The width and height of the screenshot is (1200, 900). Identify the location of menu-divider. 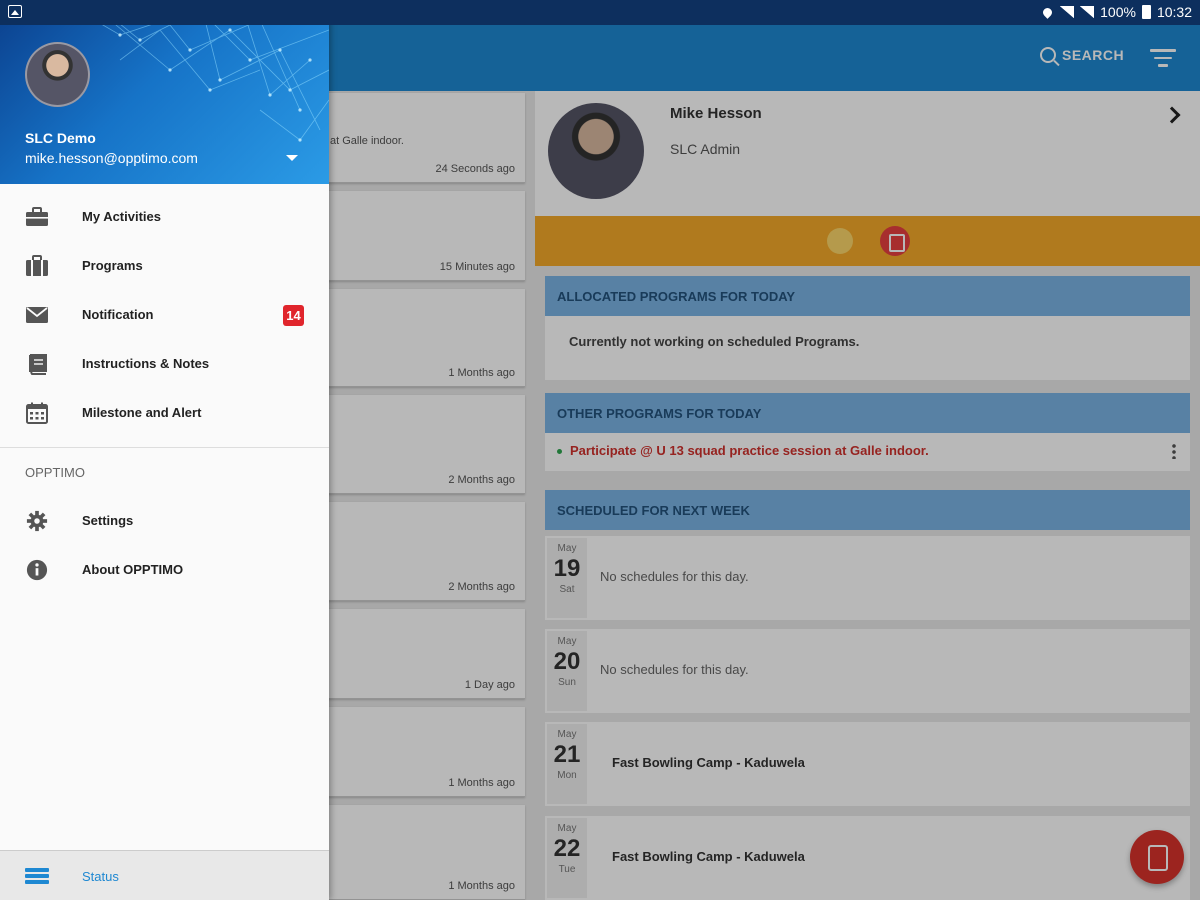
(164, 447).